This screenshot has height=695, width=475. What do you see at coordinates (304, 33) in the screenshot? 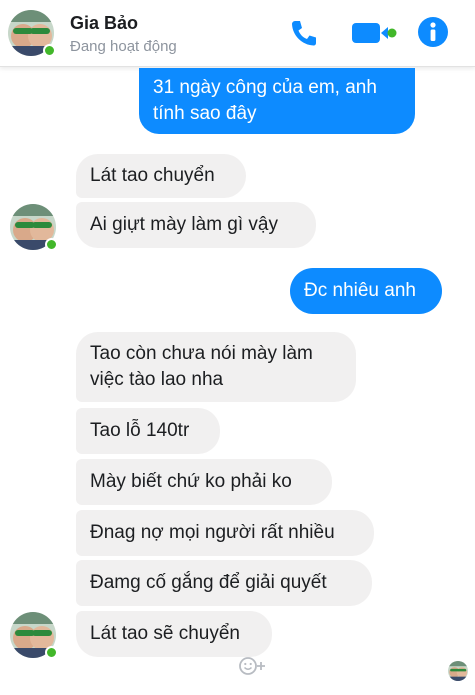
I see `phone-icon` at bounding box center [304, 33].